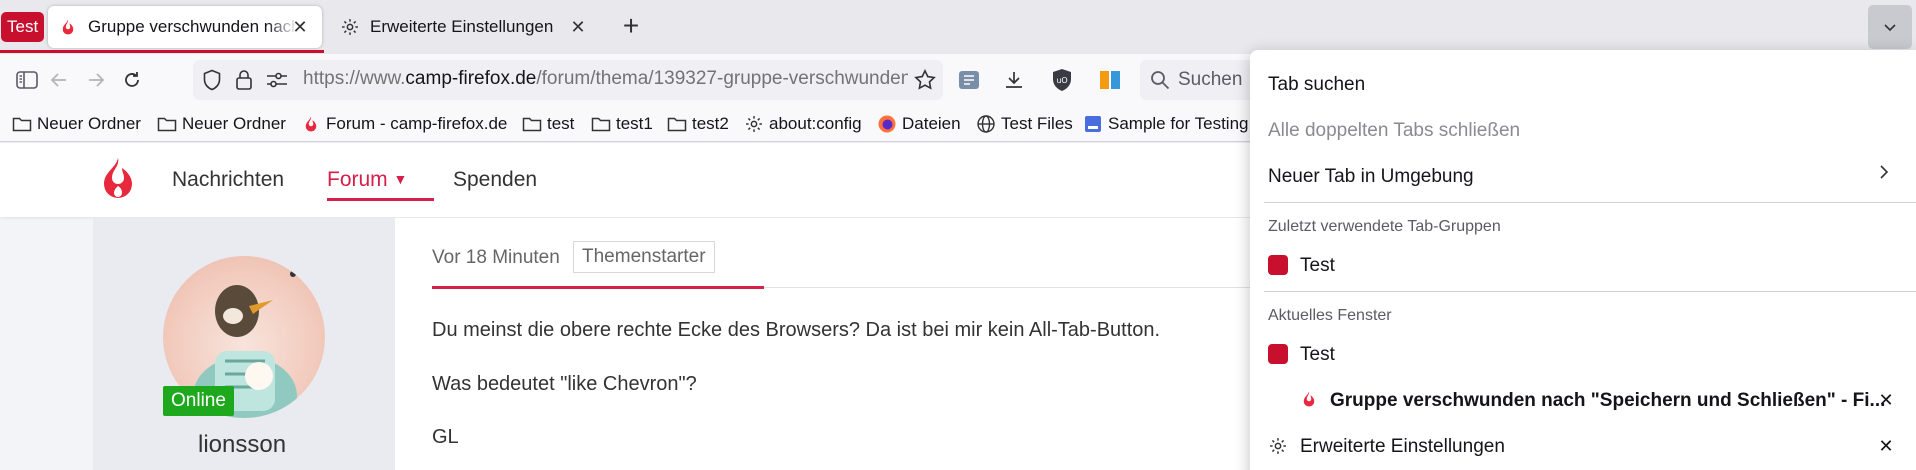 The height and width of the screenshot is (470, 1916). What do you see at coordinates (1178, 123) in the screenshot?
I see `bookmark-label: Sample for Testing` at bounding box center [1178, 123].